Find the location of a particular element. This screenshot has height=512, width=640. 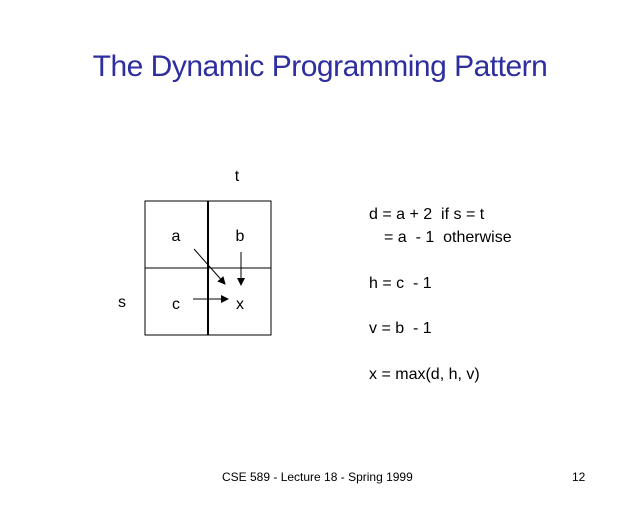

cell-b: b is located at coordinates (240, 236).